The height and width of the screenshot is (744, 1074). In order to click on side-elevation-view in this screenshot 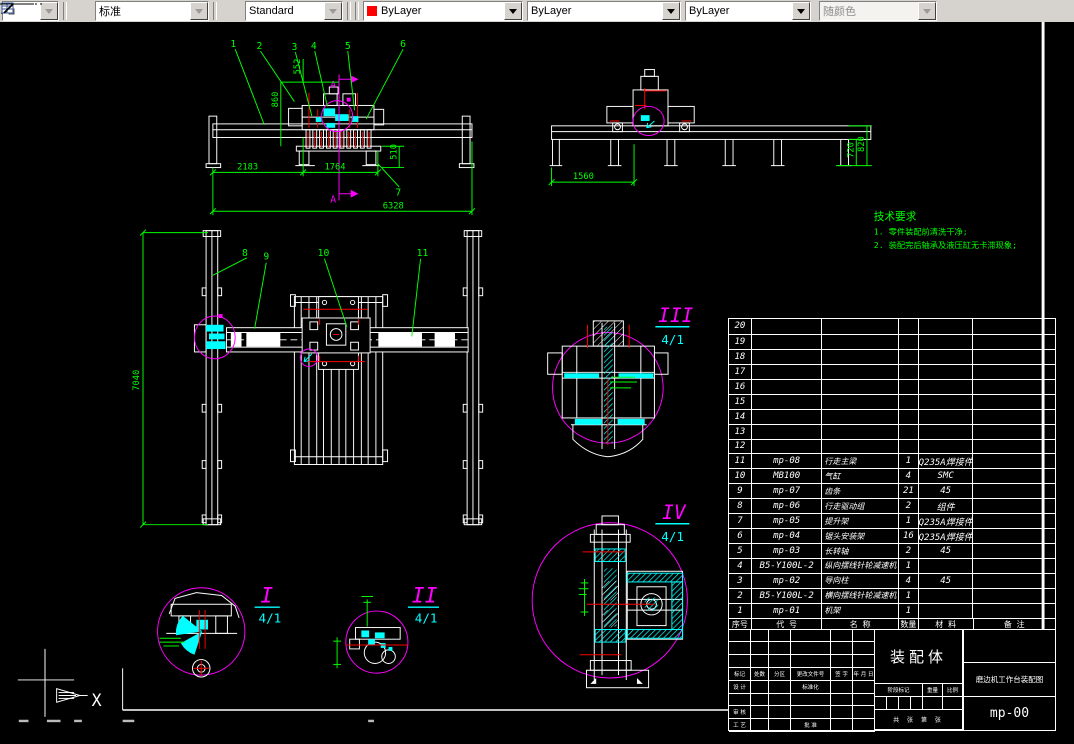, I will do `click(710, 118)`.